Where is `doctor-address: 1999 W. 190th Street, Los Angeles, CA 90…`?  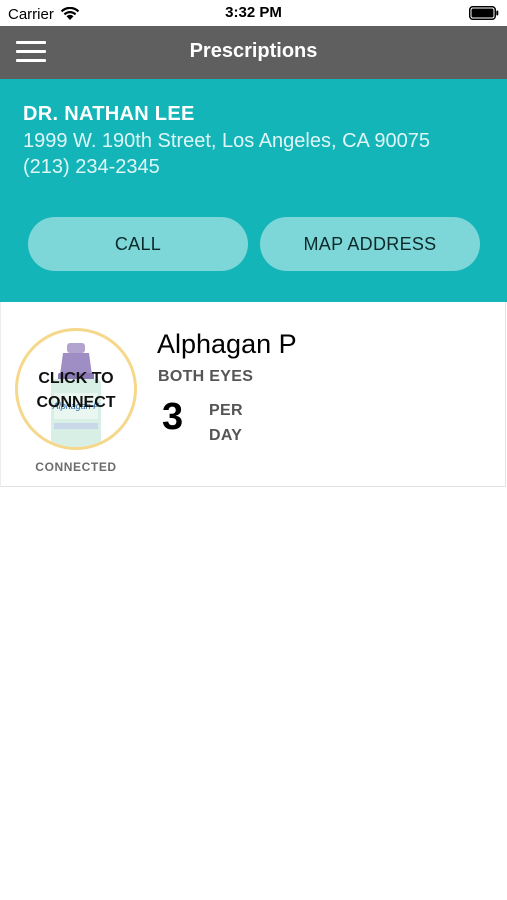 doctor-address: 1999 W. 190th Street, Los Angeles, CA 90… is located at coordinates (226, 141).